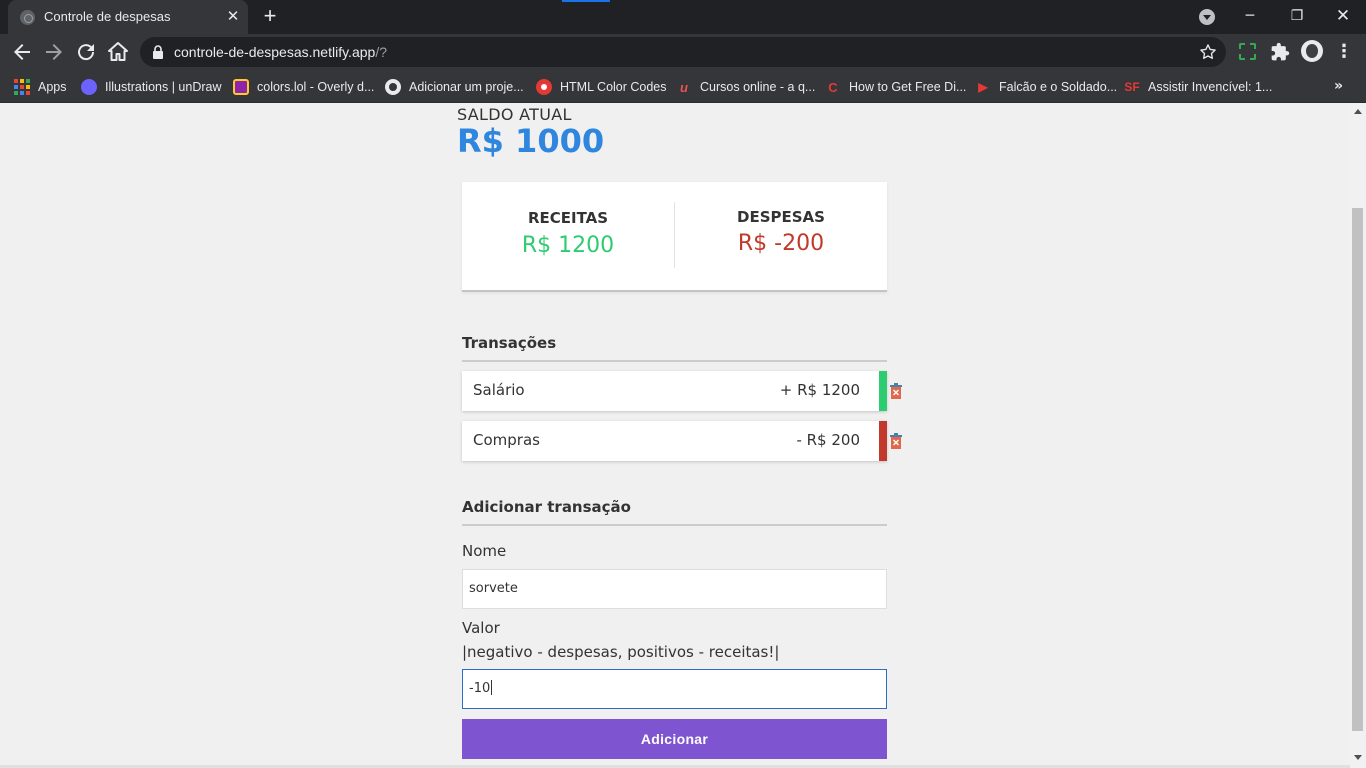 The image size is (1366, 768). Describe the element at coordinates (531, 141) in the screenshot. I see `balance-value: R$ 1000` at that location.